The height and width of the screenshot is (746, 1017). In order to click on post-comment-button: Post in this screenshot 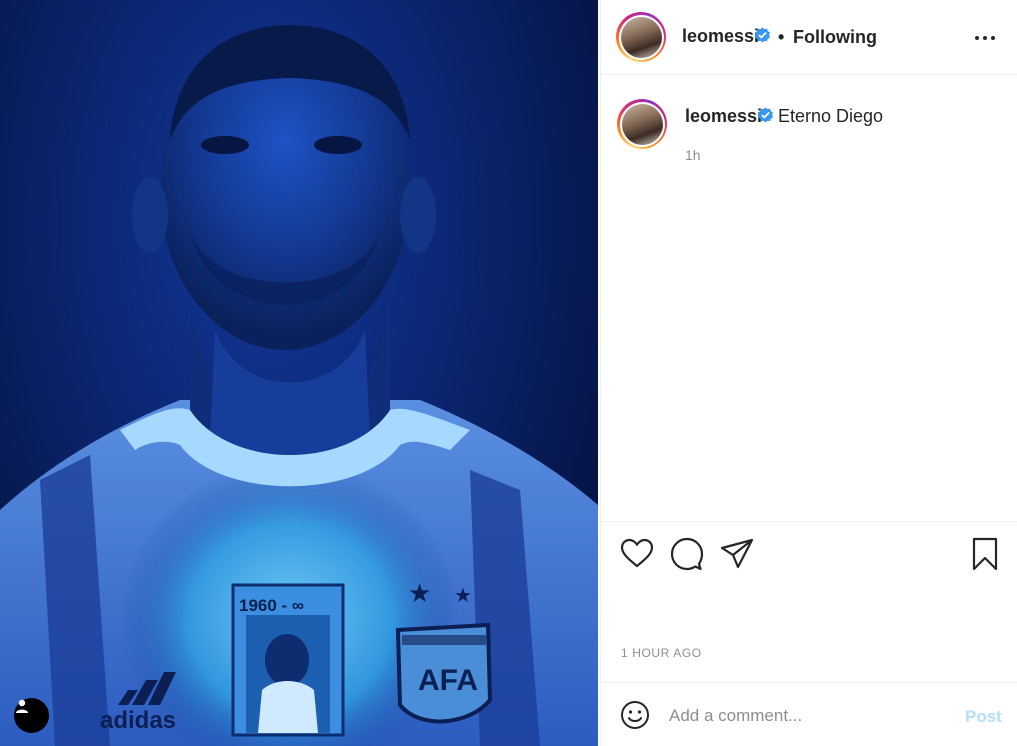, I will do `click(983, 717)`.